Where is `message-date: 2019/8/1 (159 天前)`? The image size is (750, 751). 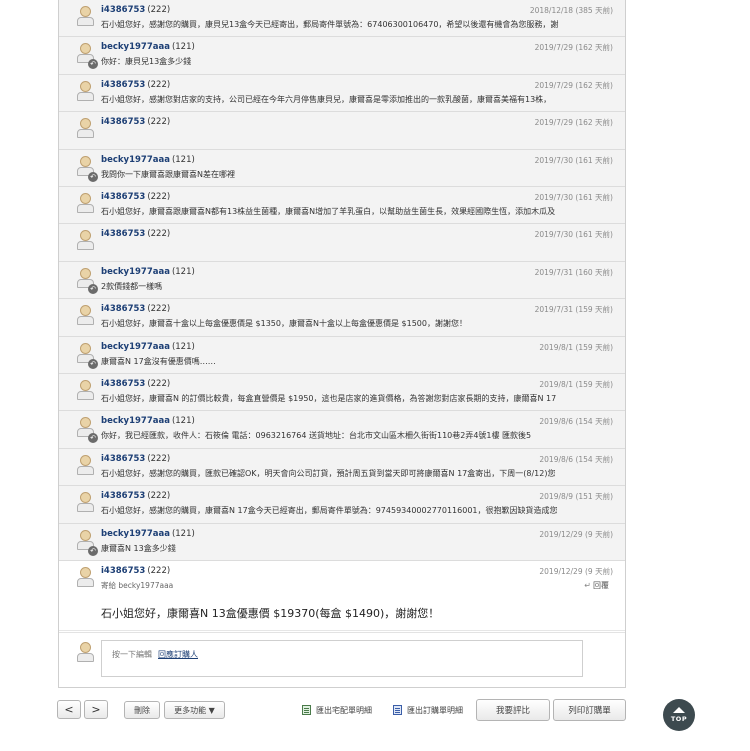 message-date: 2019/8/1 (159 天前) is located at coordinates (576, 384).